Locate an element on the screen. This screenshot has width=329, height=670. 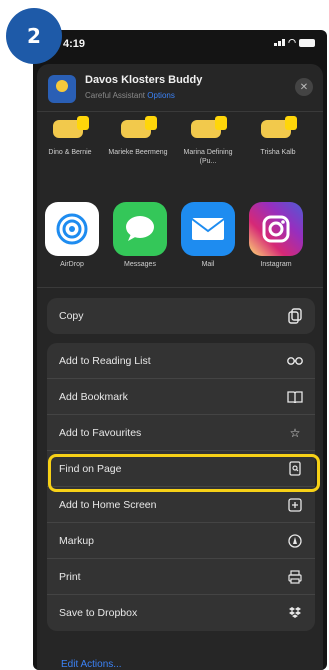
app-icon is located at coordinates (62, 89).